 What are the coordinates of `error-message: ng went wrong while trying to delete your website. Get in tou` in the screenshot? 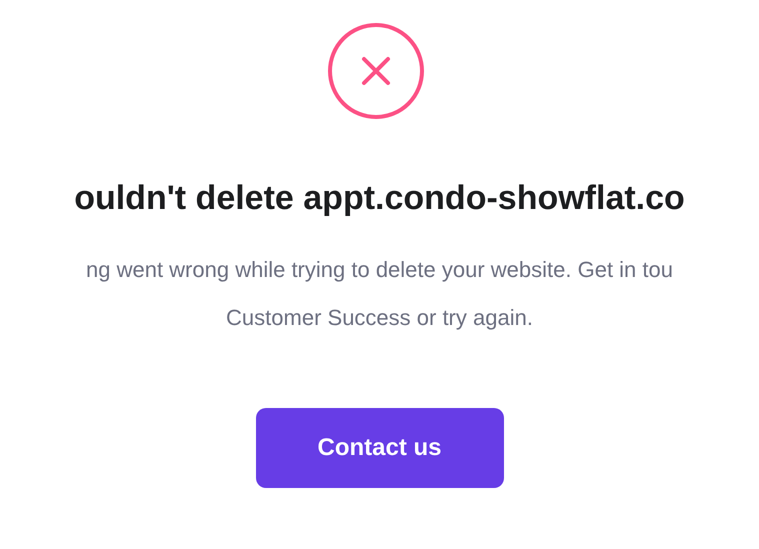 It's located at (379, 270).